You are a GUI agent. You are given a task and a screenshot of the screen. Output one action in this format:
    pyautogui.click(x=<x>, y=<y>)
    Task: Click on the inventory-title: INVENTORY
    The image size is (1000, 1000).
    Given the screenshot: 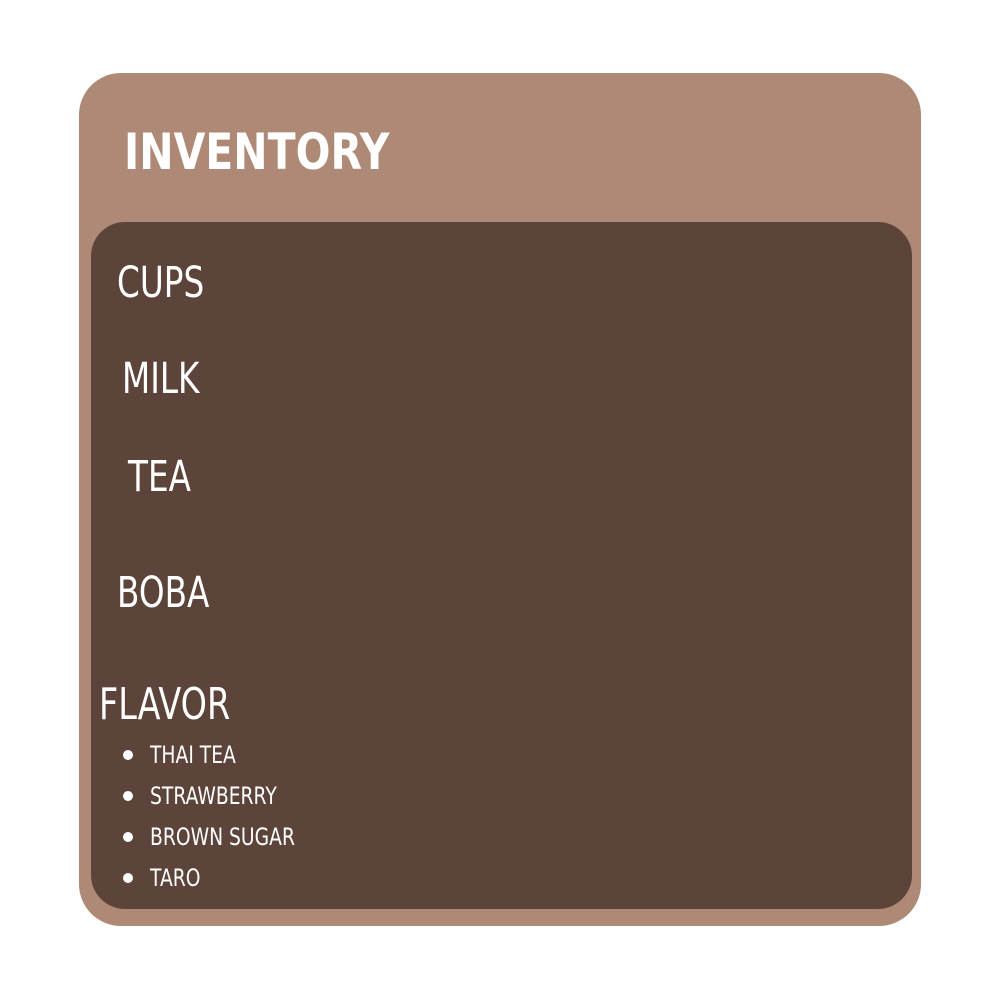 What is the action you would take?
    pyautogui.click(x=257, y=152)
    